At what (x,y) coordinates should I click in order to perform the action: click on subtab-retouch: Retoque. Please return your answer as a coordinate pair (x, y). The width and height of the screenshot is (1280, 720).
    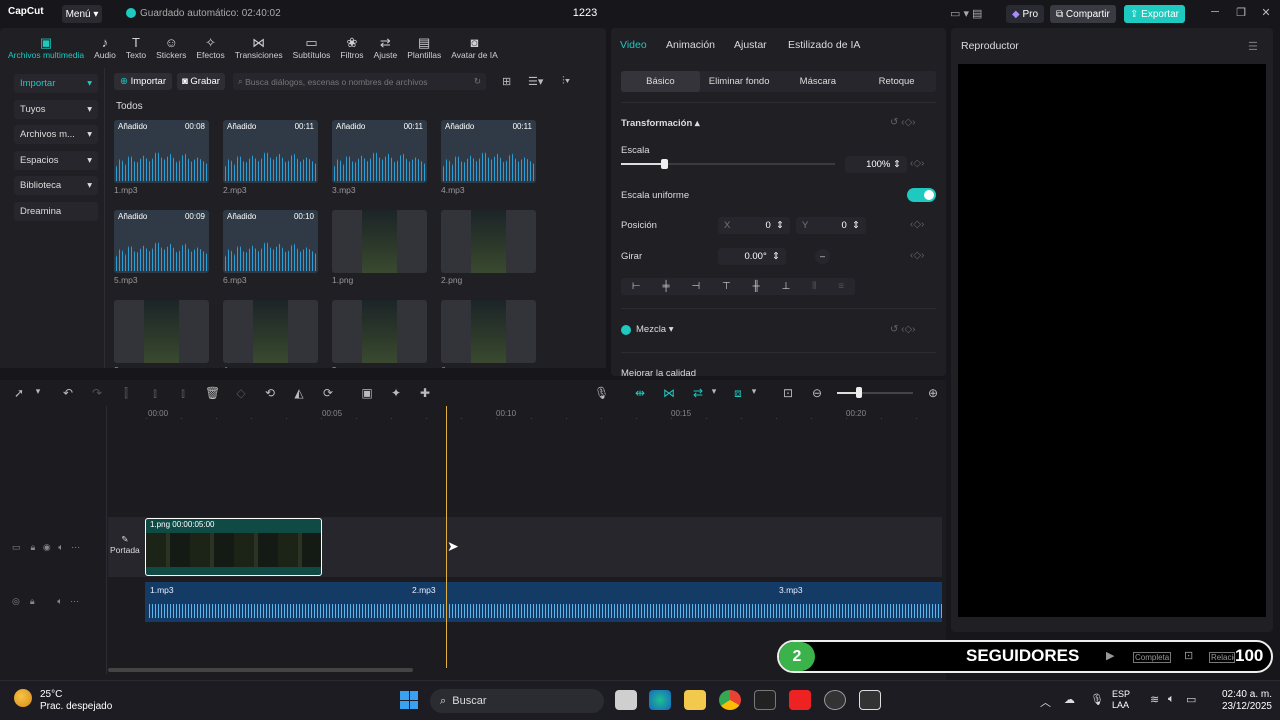
    Looking at the image, I should click on (896, 81).